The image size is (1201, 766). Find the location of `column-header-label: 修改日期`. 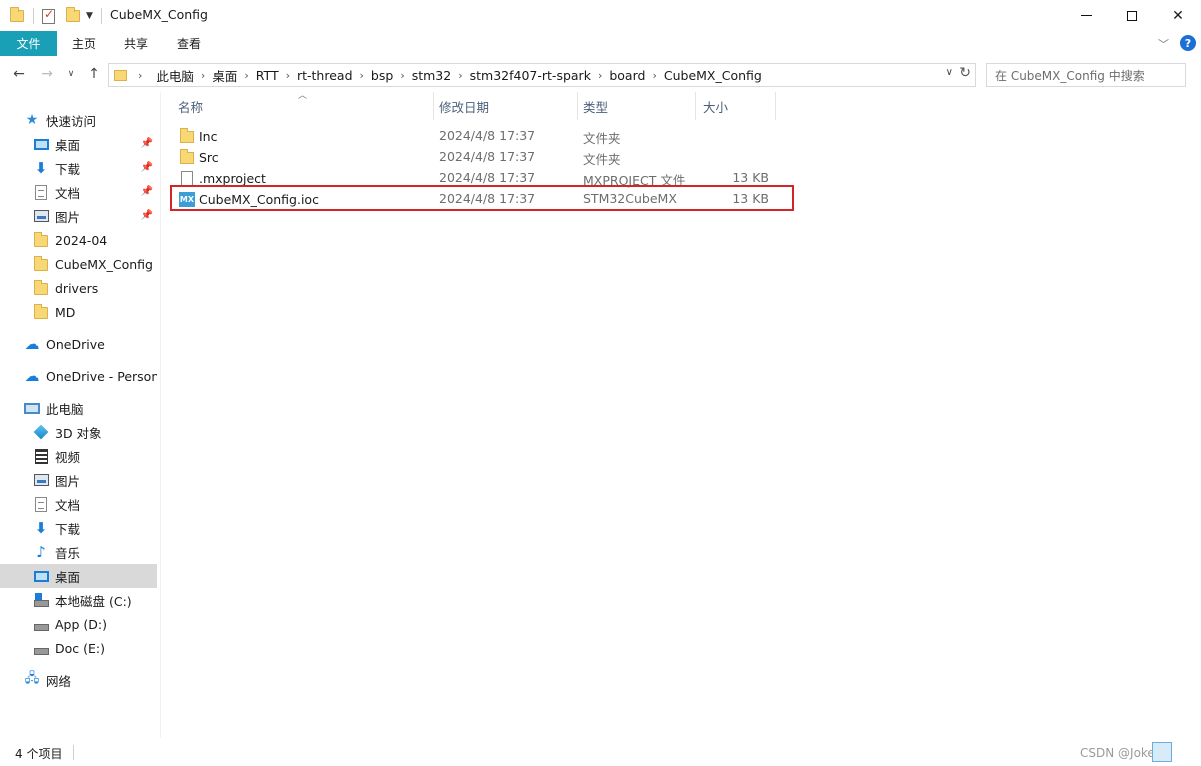

column-header-label: 修改日期 is located at coordinates (464, 107).